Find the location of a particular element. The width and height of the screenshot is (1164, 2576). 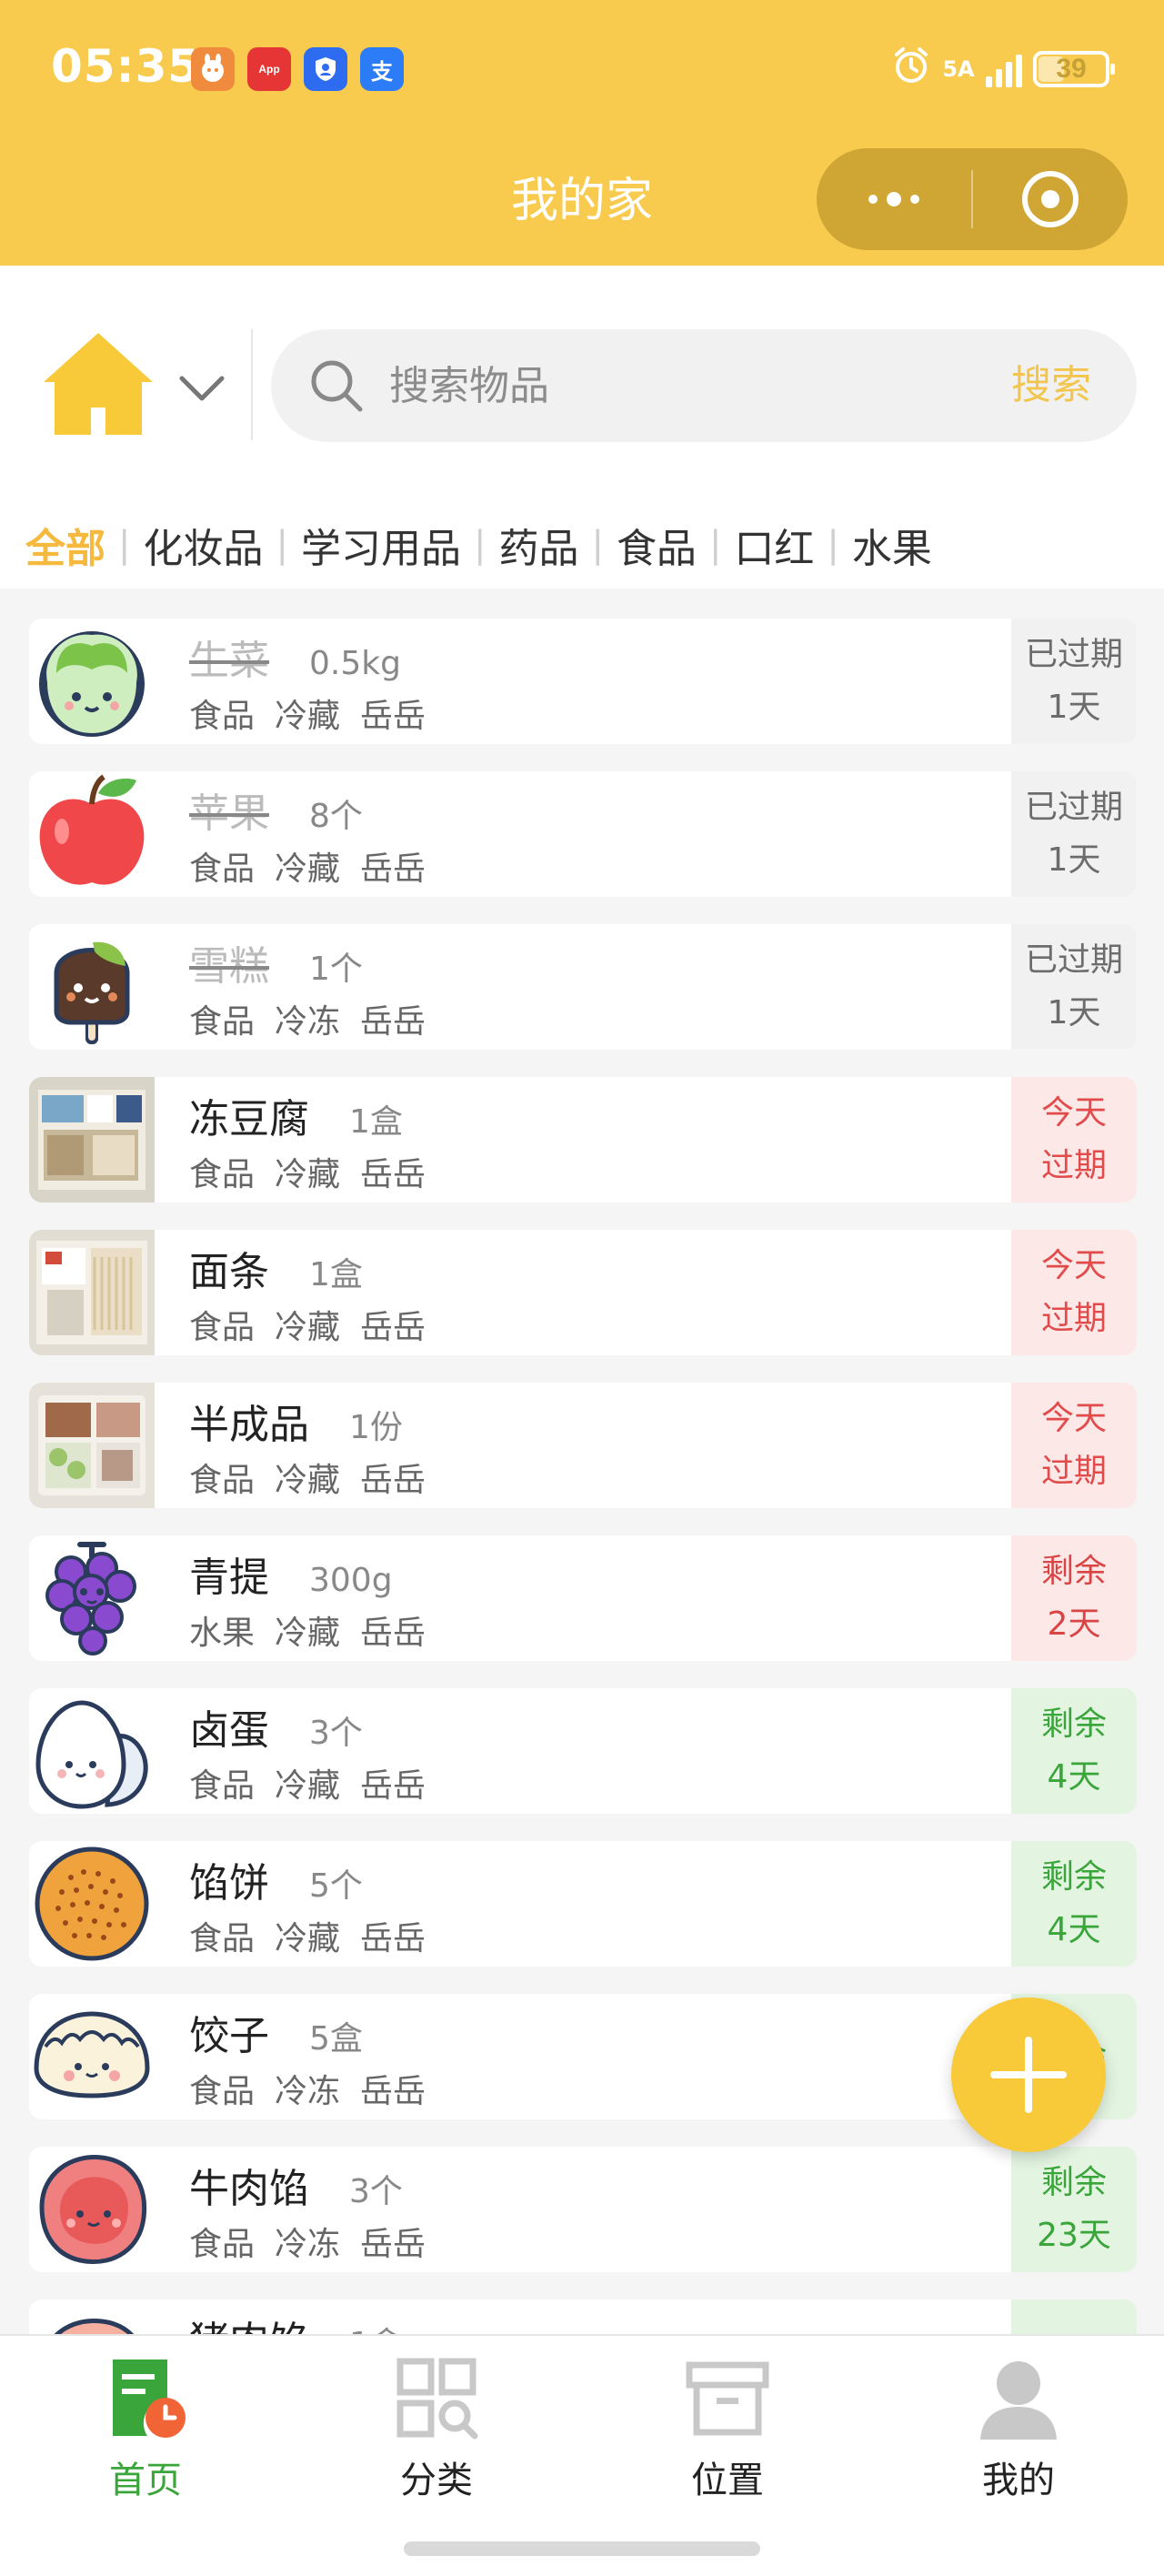

item-name: 生菜 is located at coordinates (229, 661).